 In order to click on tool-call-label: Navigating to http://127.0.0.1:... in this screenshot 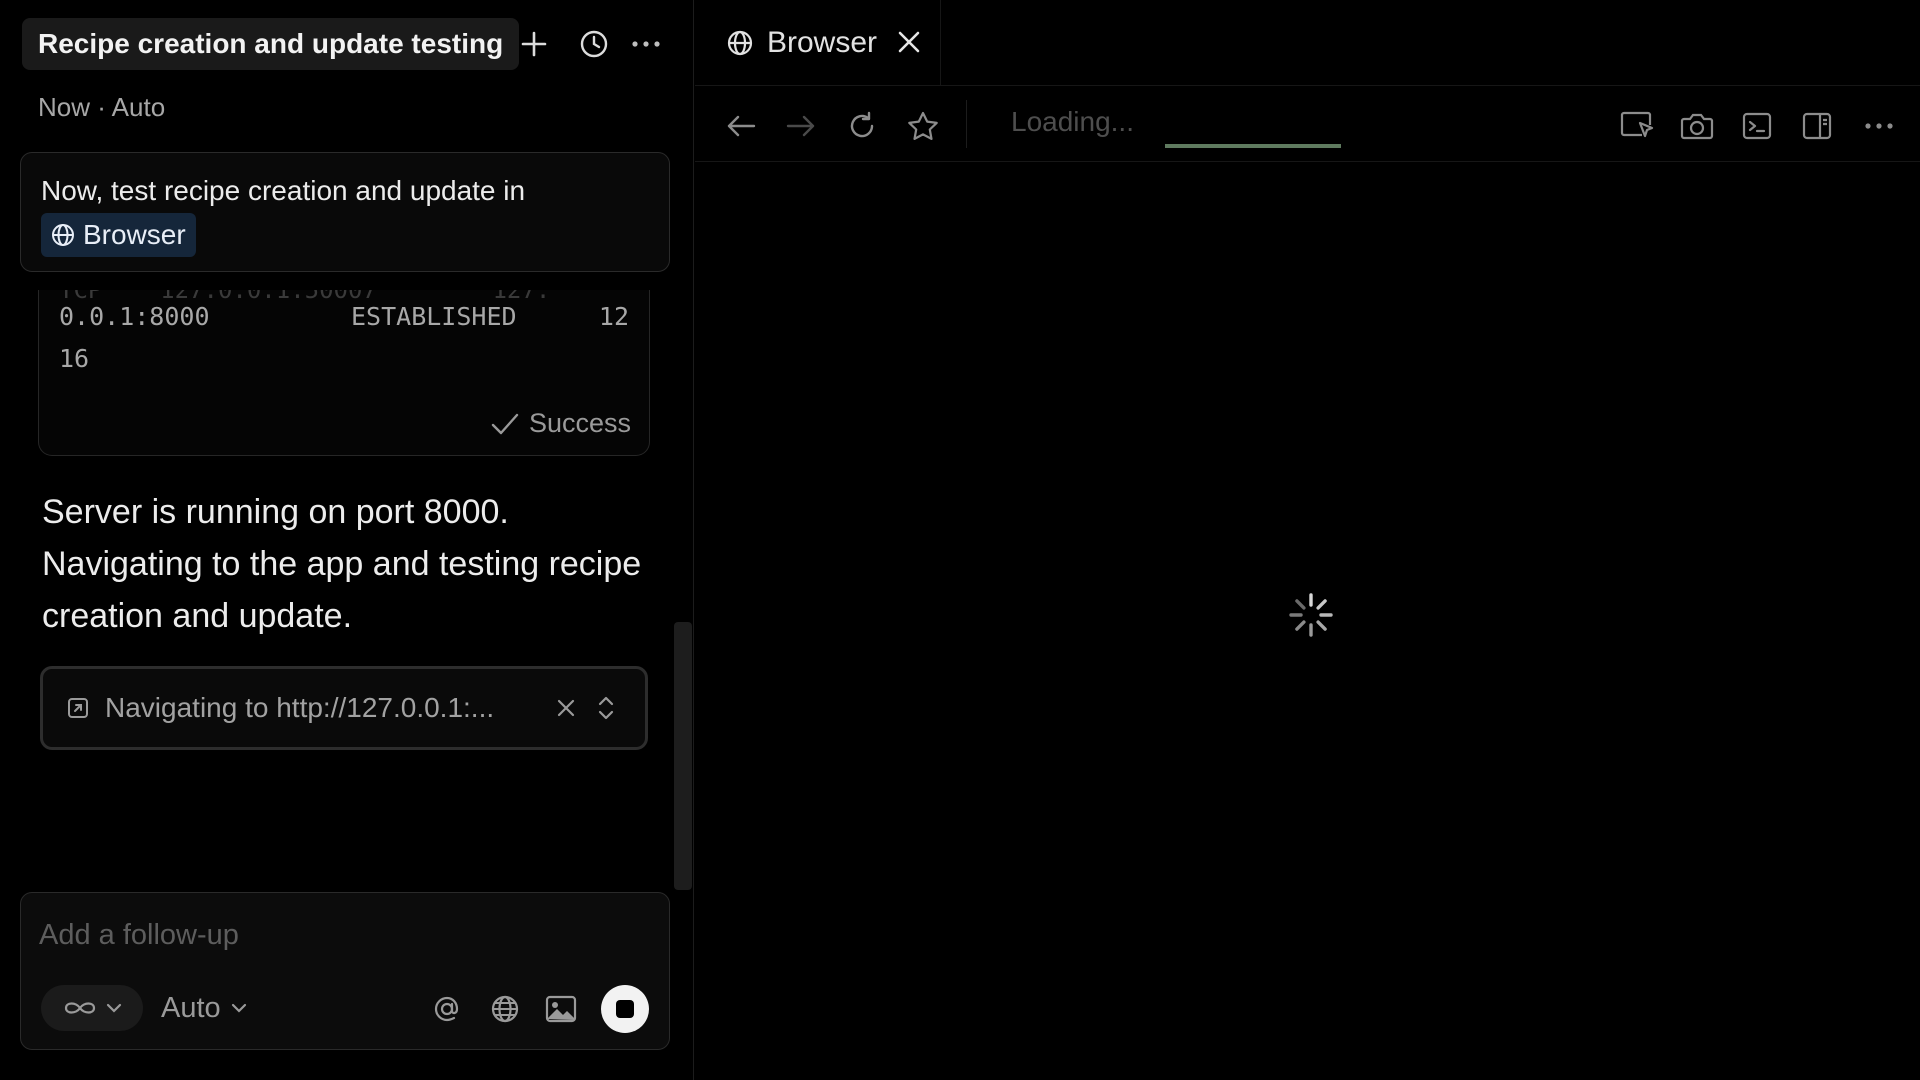, I will do `click(300, 707)`.